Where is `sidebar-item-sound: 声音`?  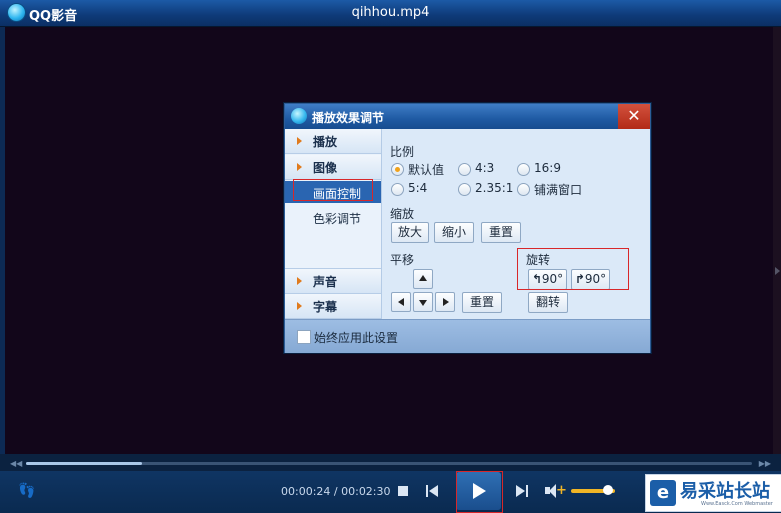 sidebar-item-sound: 声音 is located at coordinates (333, 281).